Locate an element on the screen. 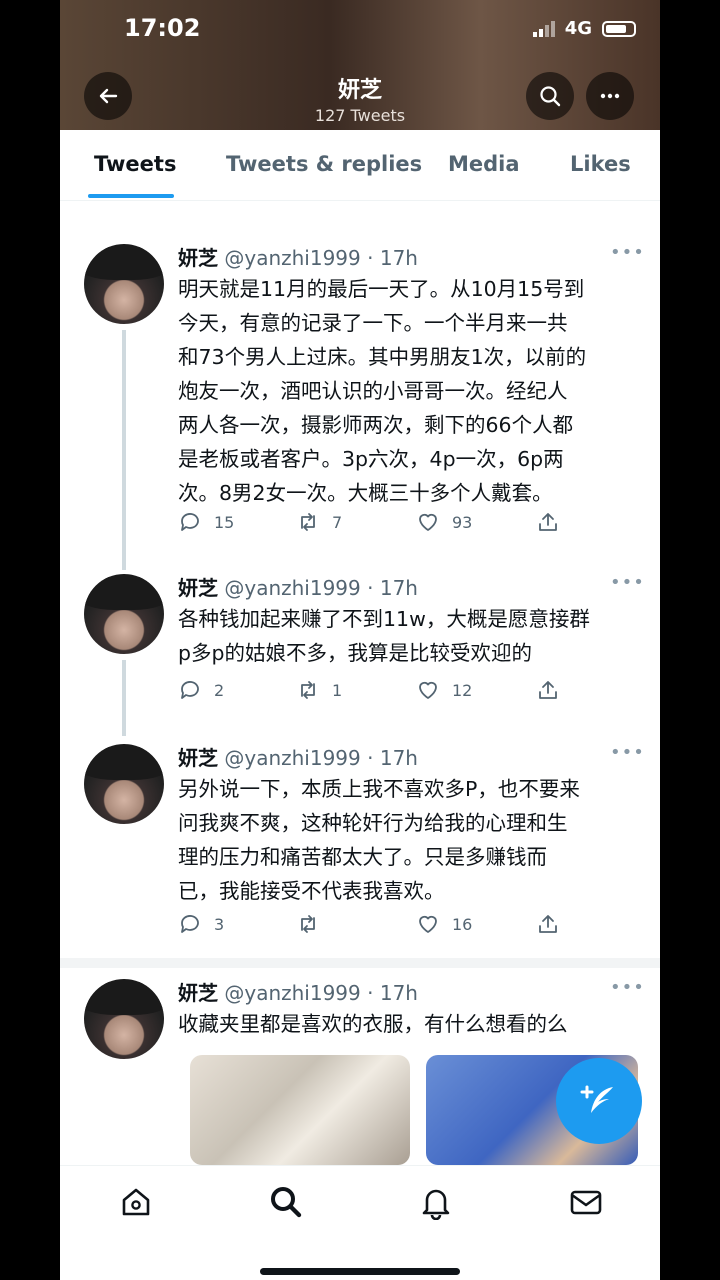  more-icon is located at coordinates (610, 96).